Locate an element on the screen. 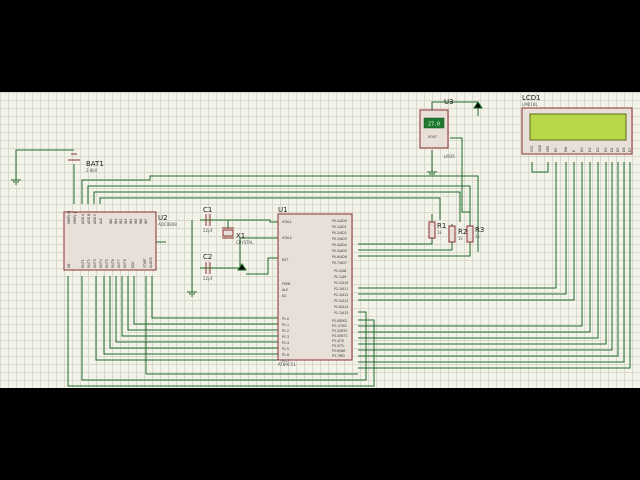 This screenshot has width=640, height=480. u1-pin-p2-1: P2.1/A9 is located at coordinates (340, 277).